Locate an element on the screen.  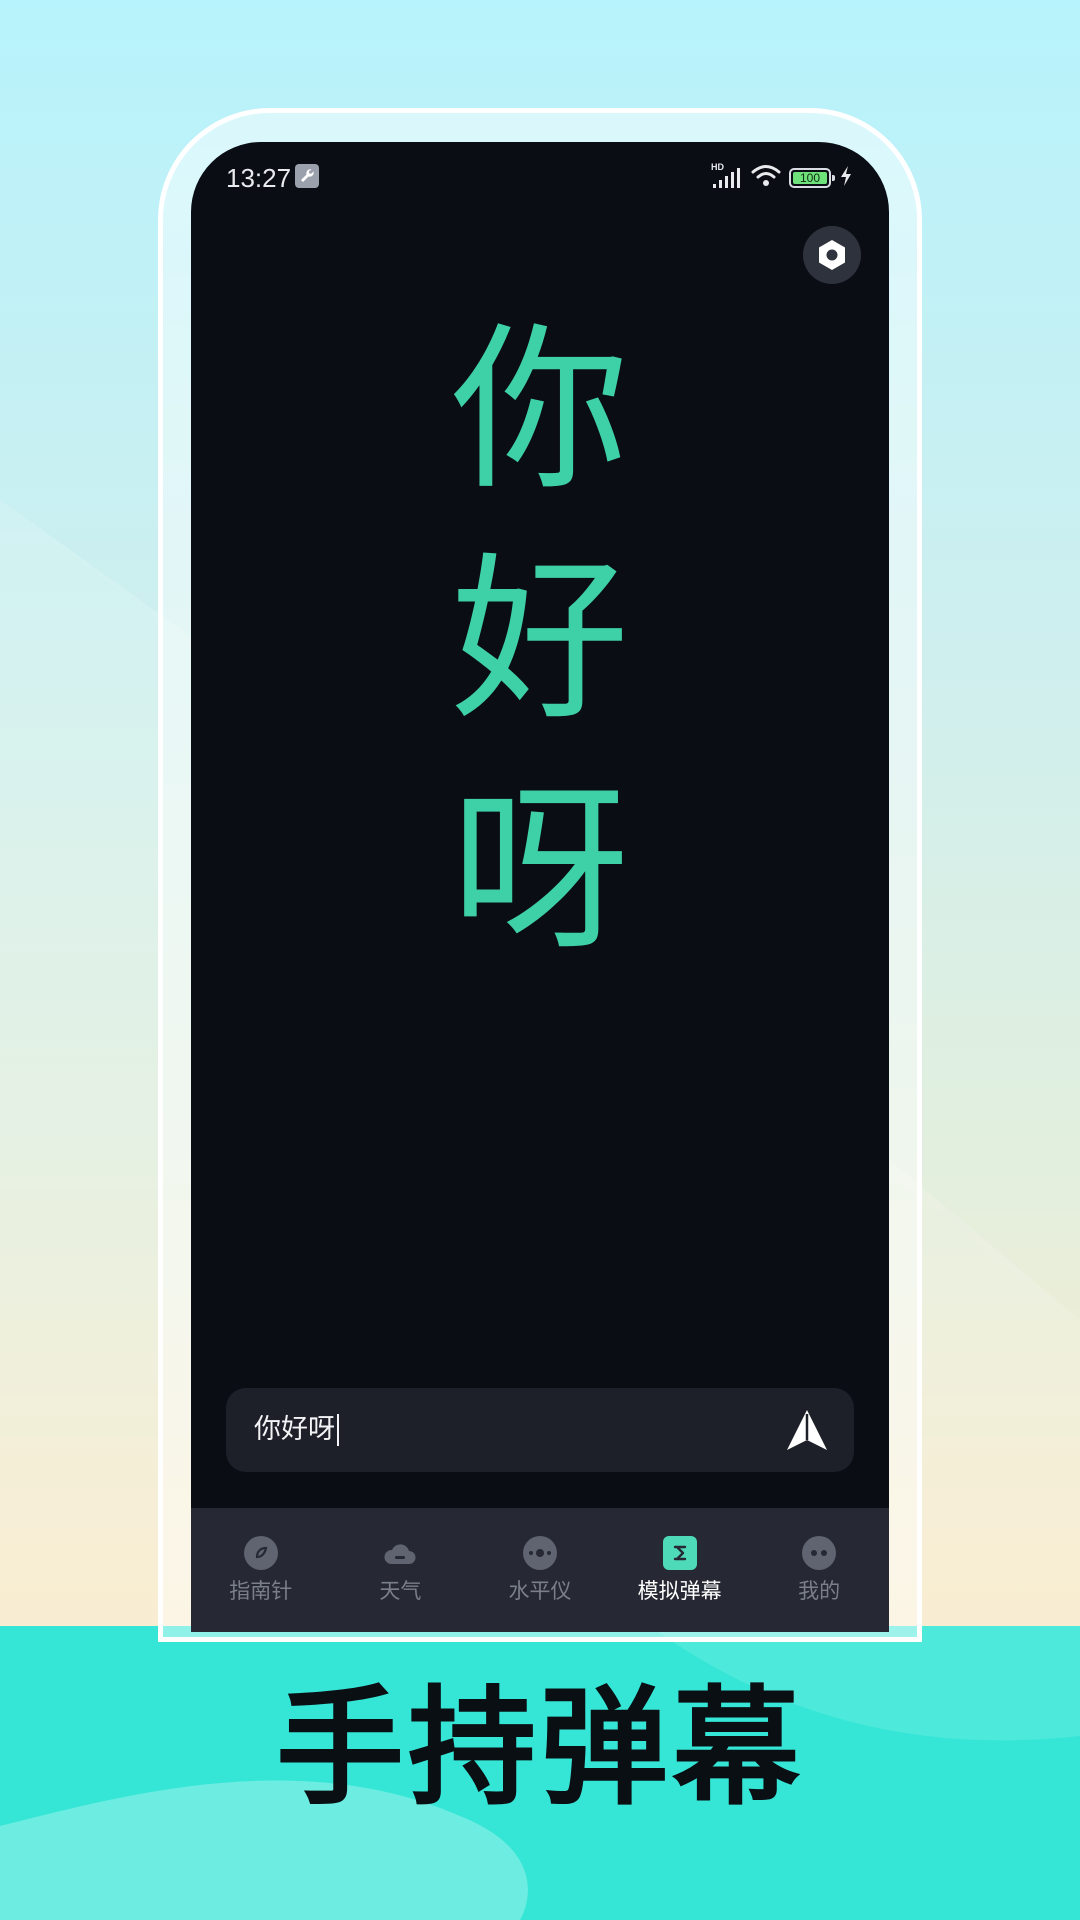
battery-icon: 100 is located at coordinates (812, 178).